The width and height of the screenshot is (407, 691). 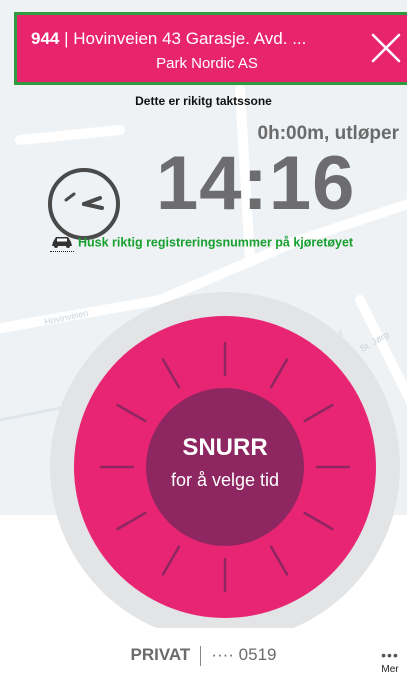 What do you see at coordinates (390, 655) in the screenshot?
I see `more-dots-icon: •••` at bounding box center [390, 655].